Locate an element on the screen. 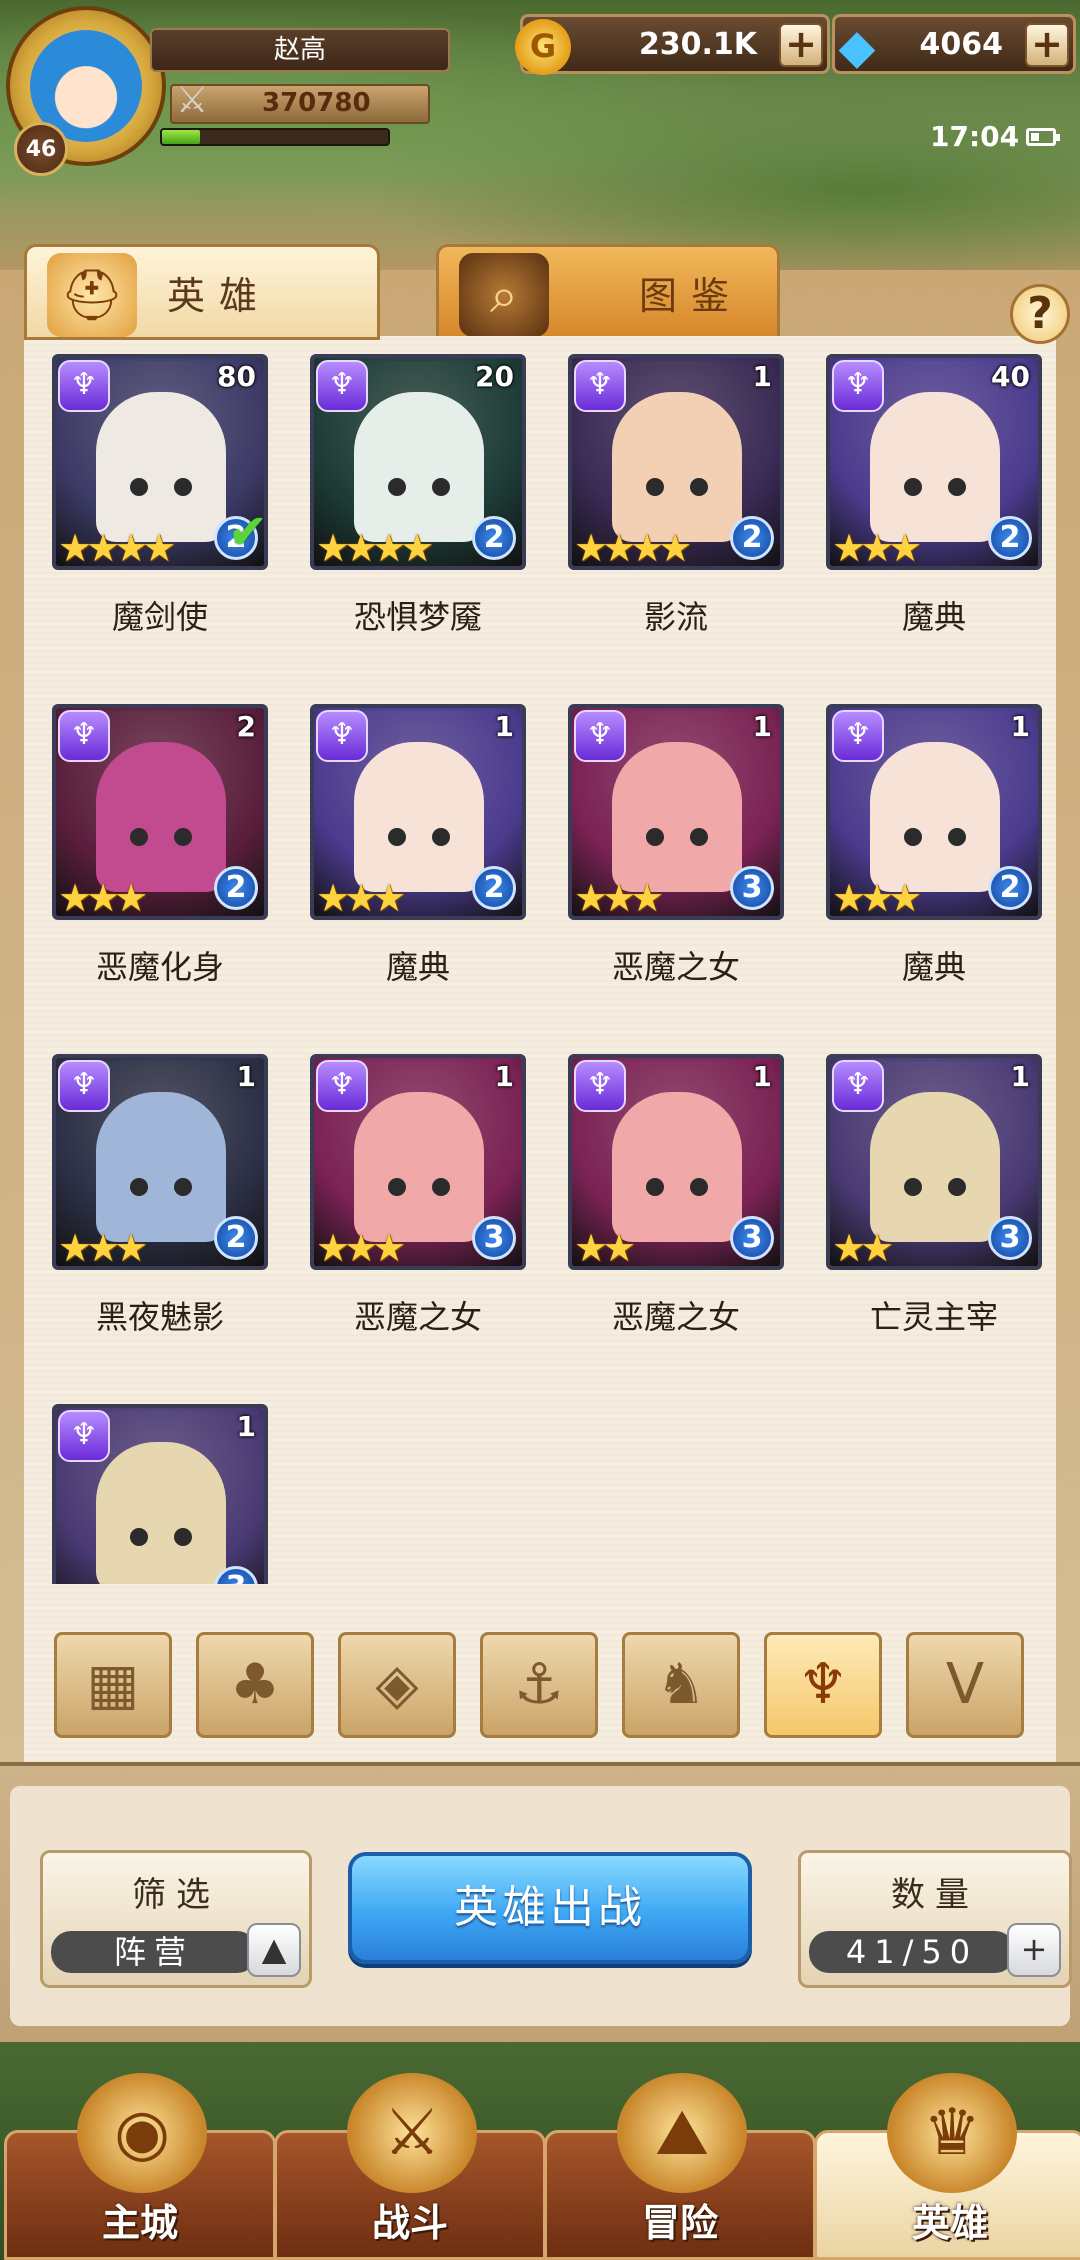 The width and height of the screenshot is (1080, 2260). filter-box: 筛选 阵营 ▲ is located at coordinates (176, 1919).